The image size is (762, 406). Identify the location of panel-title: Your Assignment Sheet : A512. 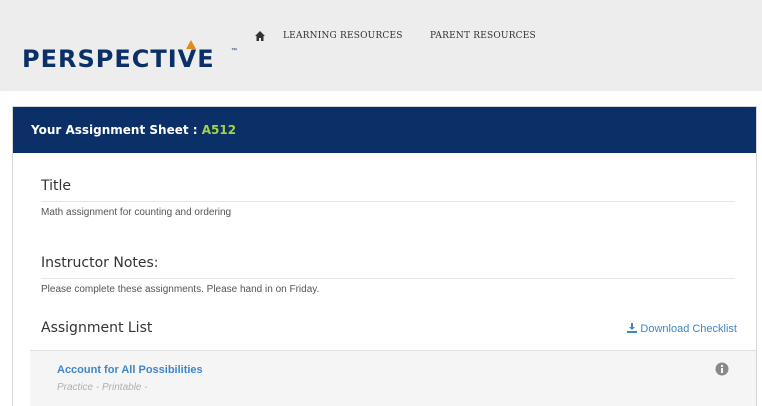
(133, 130).